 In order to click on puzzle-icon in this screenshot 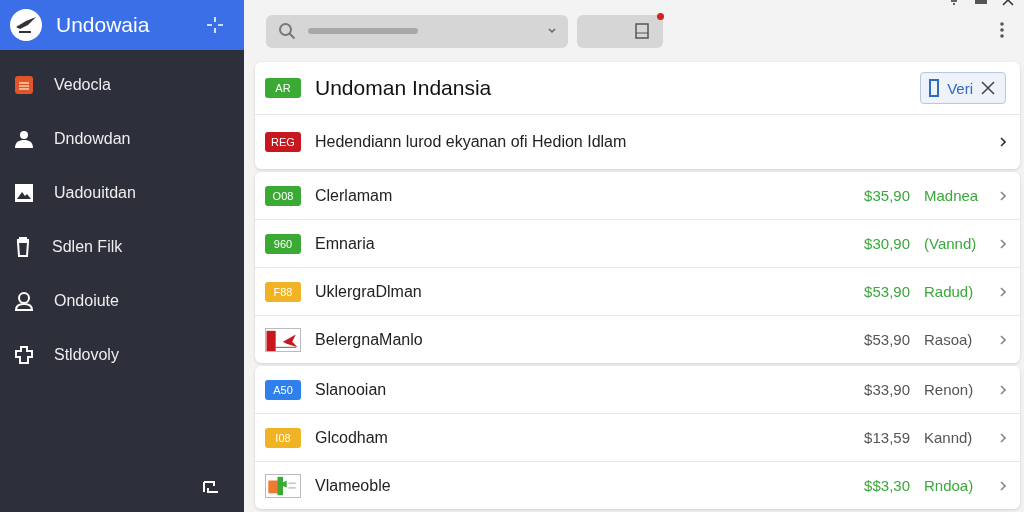, I will do `click(24, 355)`.